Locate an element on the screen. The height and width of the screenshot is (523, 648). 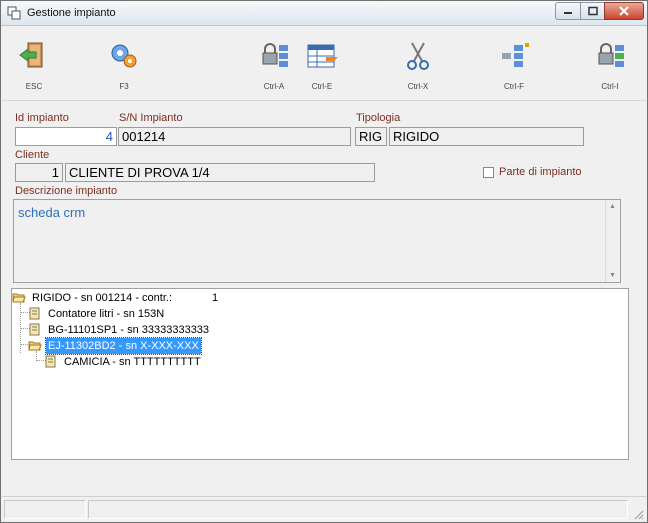
cliente-label: Cliente is located at coordinates (32, 155).